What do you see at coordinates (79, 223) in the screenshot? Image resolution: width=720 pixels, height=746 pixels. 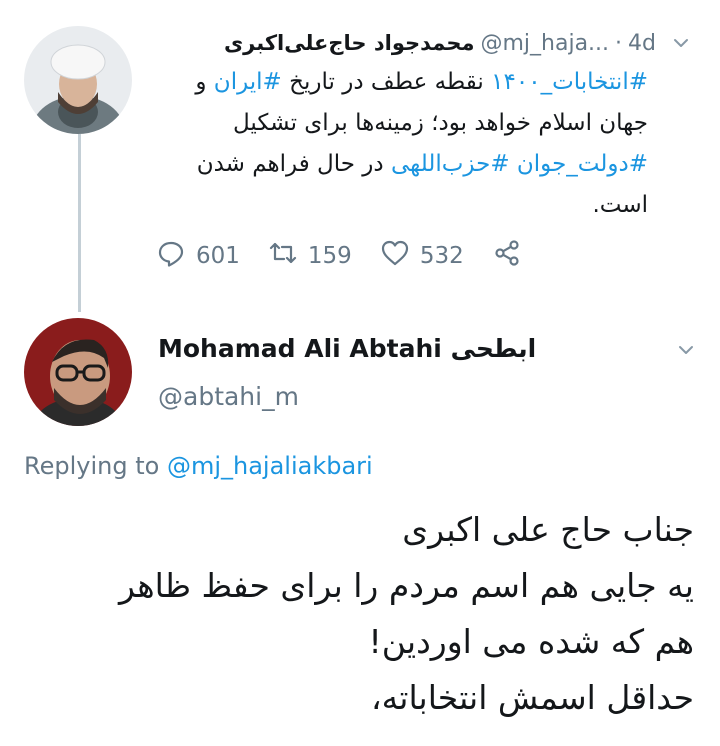 I see `thread-line` at bounding box center [79, 223].